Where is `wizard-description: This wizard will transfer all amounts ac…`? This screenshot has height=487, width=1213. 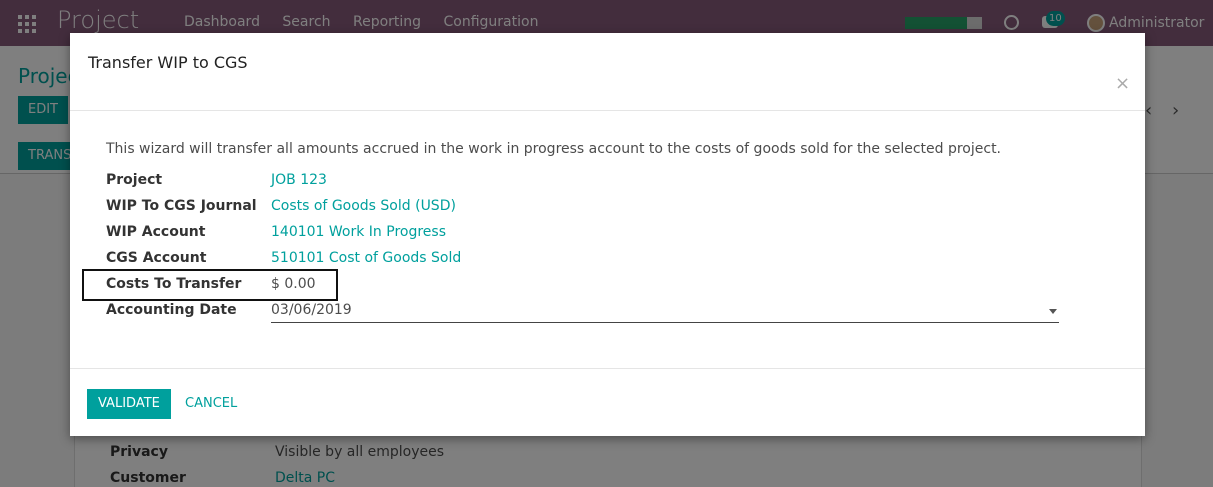
wizard-description: This wizard will transfer all amounts ac… is located at coordinates (554, 149).